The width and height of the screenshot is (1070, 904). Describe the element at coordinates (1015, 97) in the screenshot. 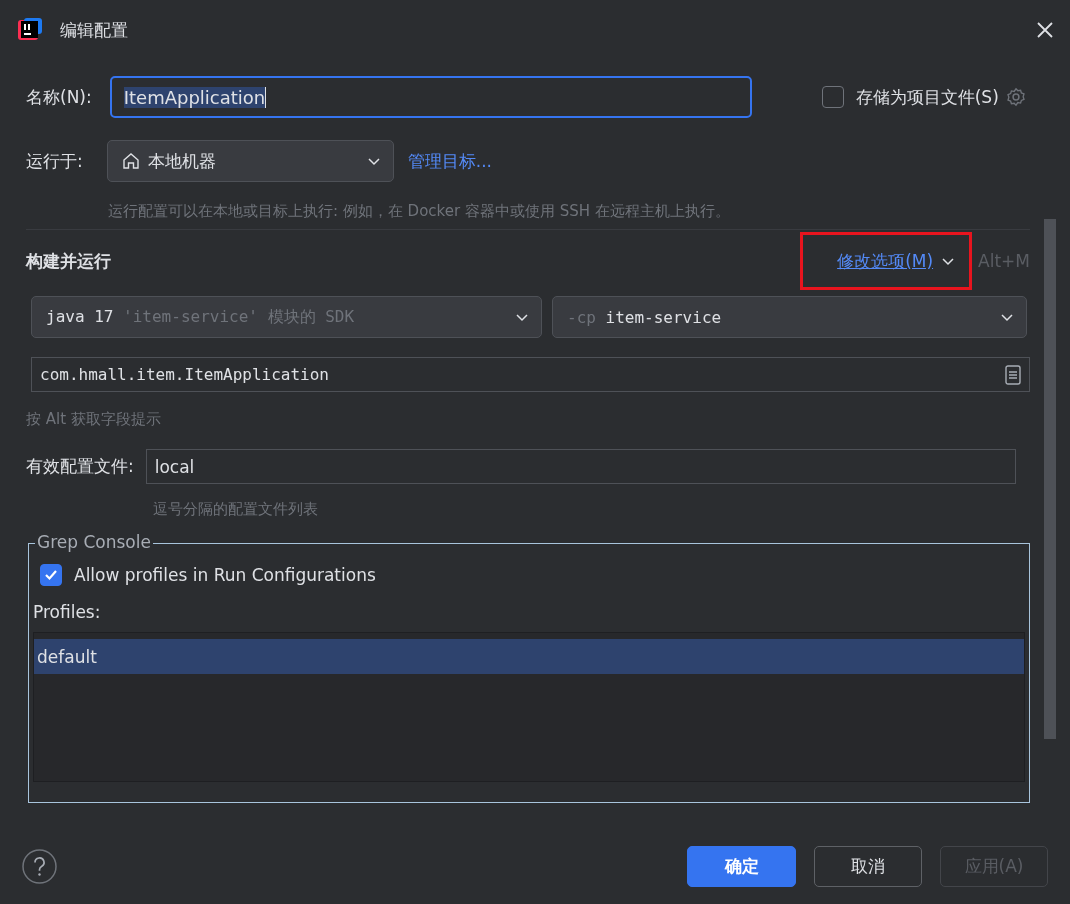

I see `settings-icon` at that location.